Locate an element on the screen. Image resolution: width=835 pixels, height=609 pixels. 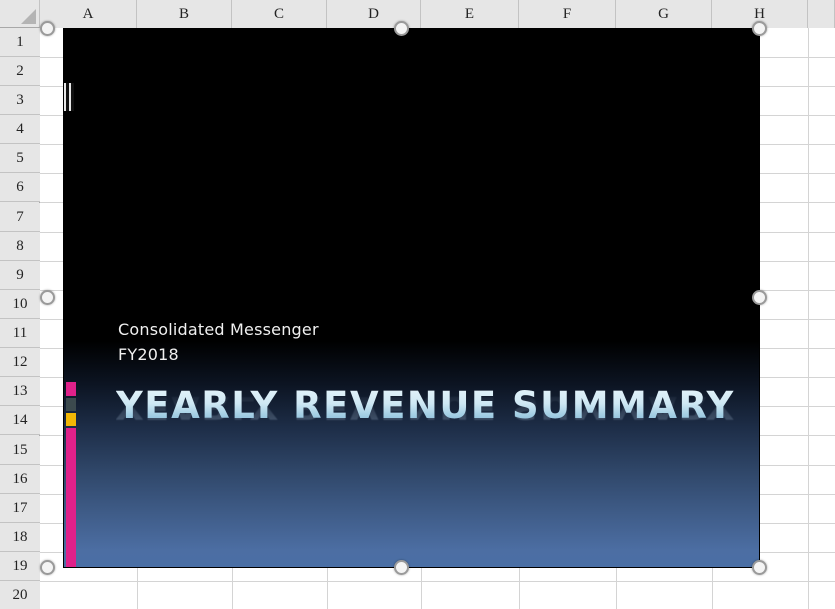
column-header-e: E is located at coordinates (470, 14).